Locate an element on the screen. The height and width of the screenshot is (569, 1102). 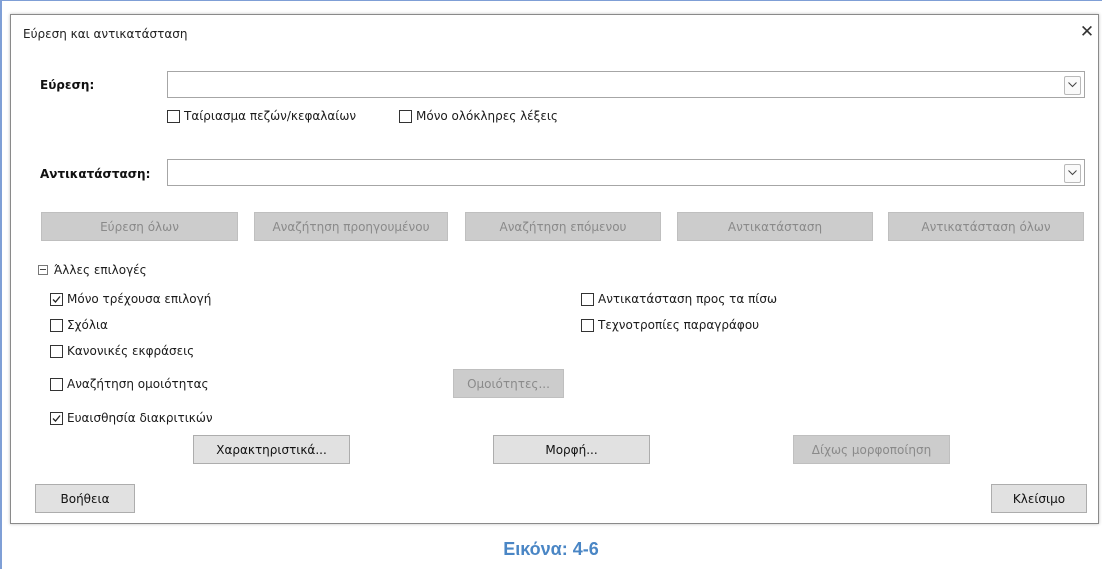
find-label: Εύρεση: is located at coordinates (67, 85).